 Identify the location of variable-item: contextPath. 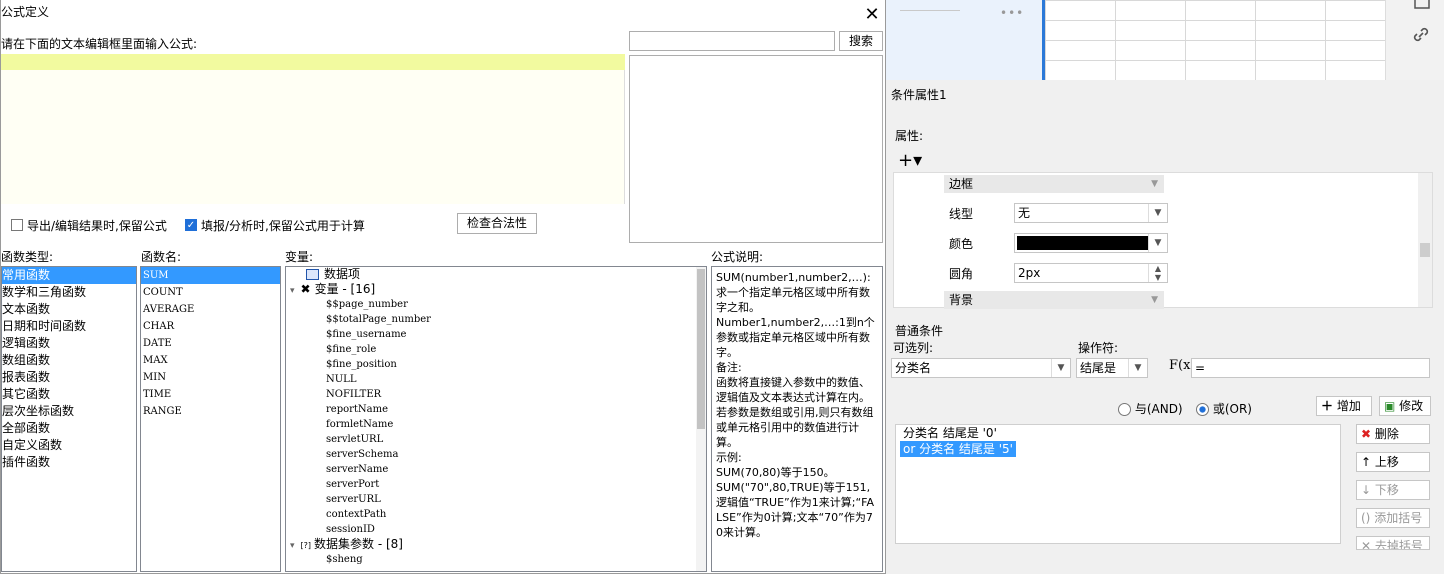
(516, 514).